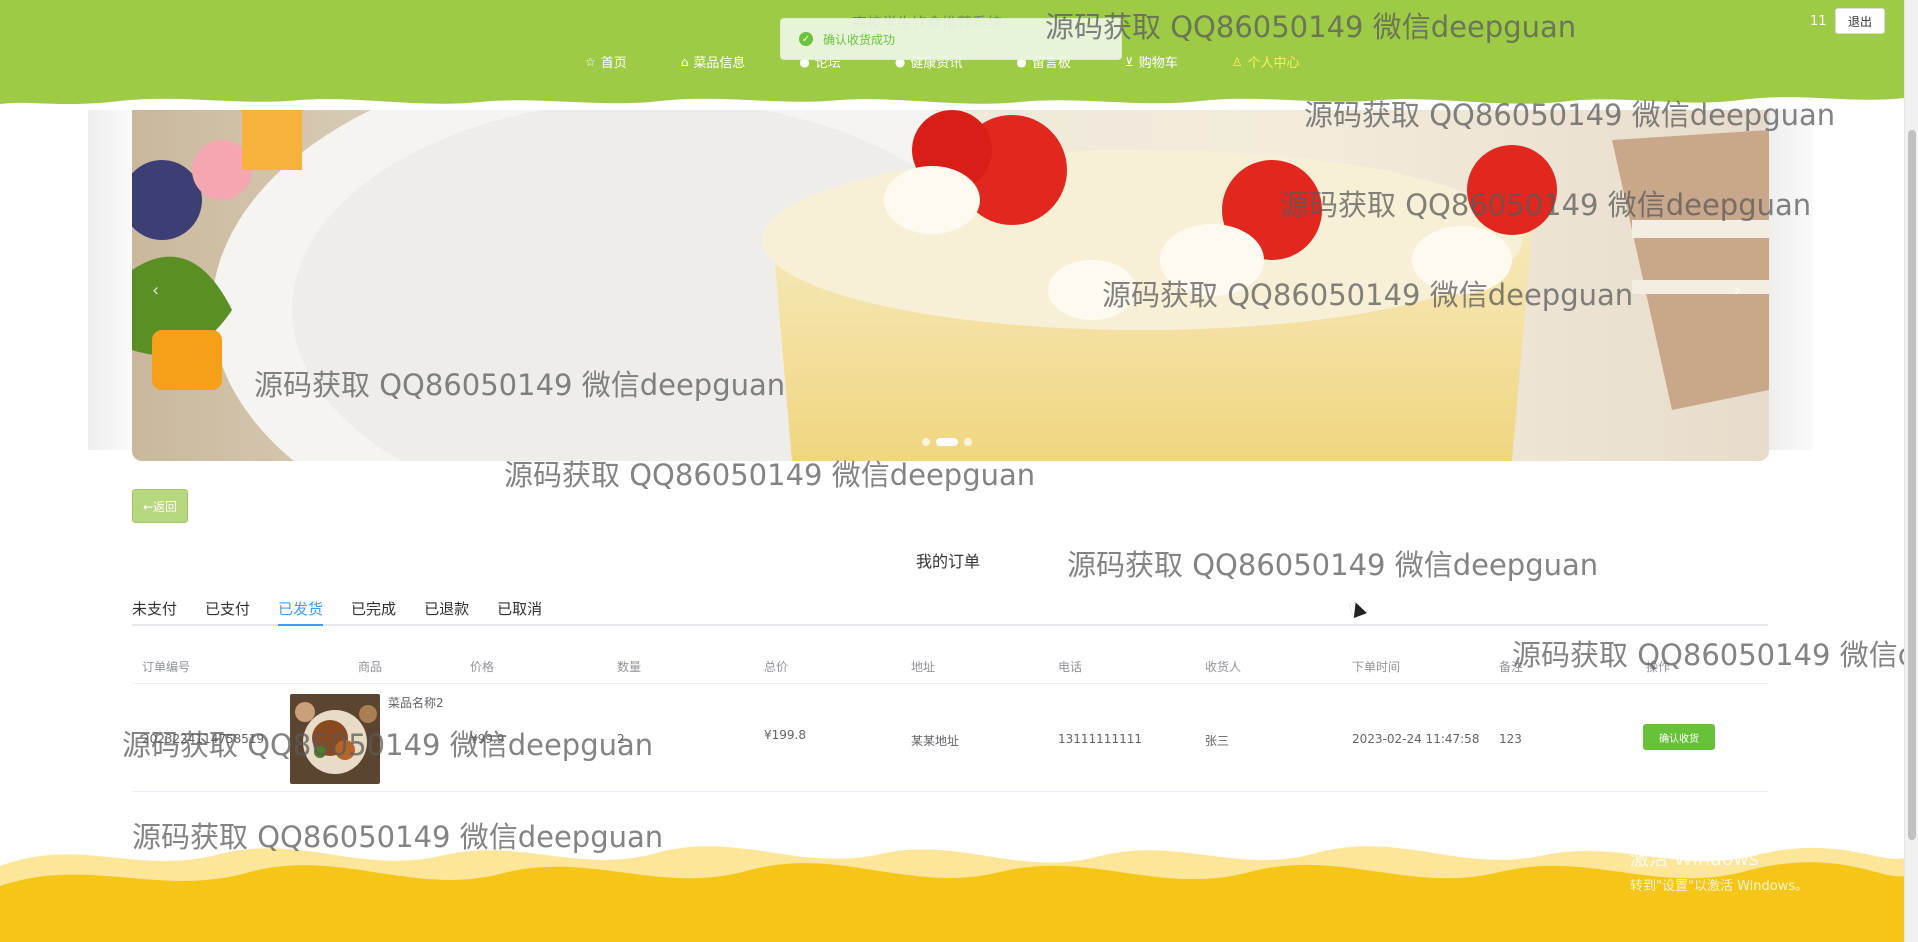  I want to click on note: 123, so click(1510, 739).